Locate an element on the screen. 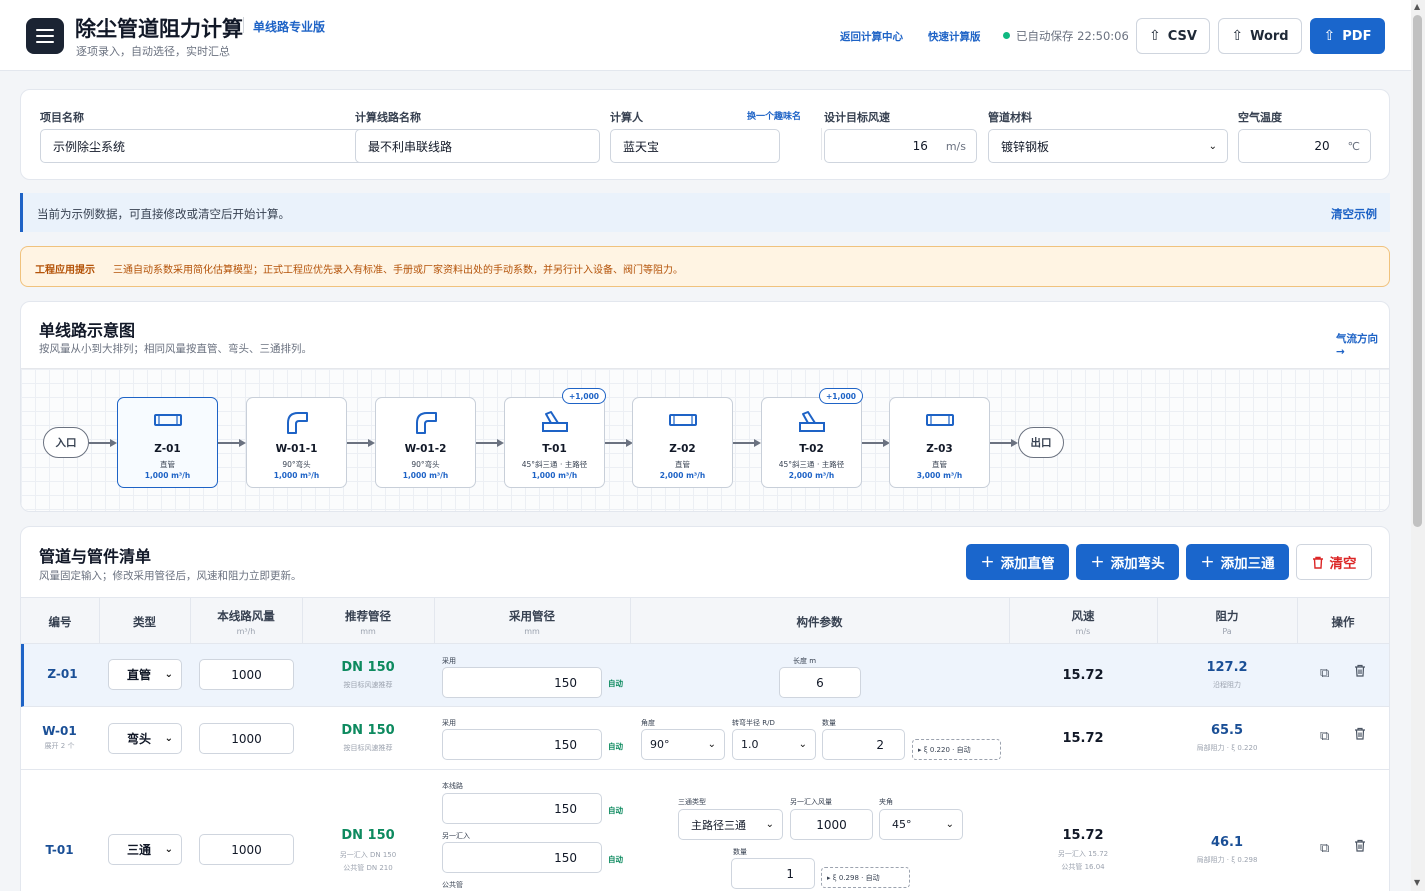 This screenshot has width=1425, height=891. diagram-node: W-01-1 90°弯头 1,000 m³/h is located at coordinates (296, 442).